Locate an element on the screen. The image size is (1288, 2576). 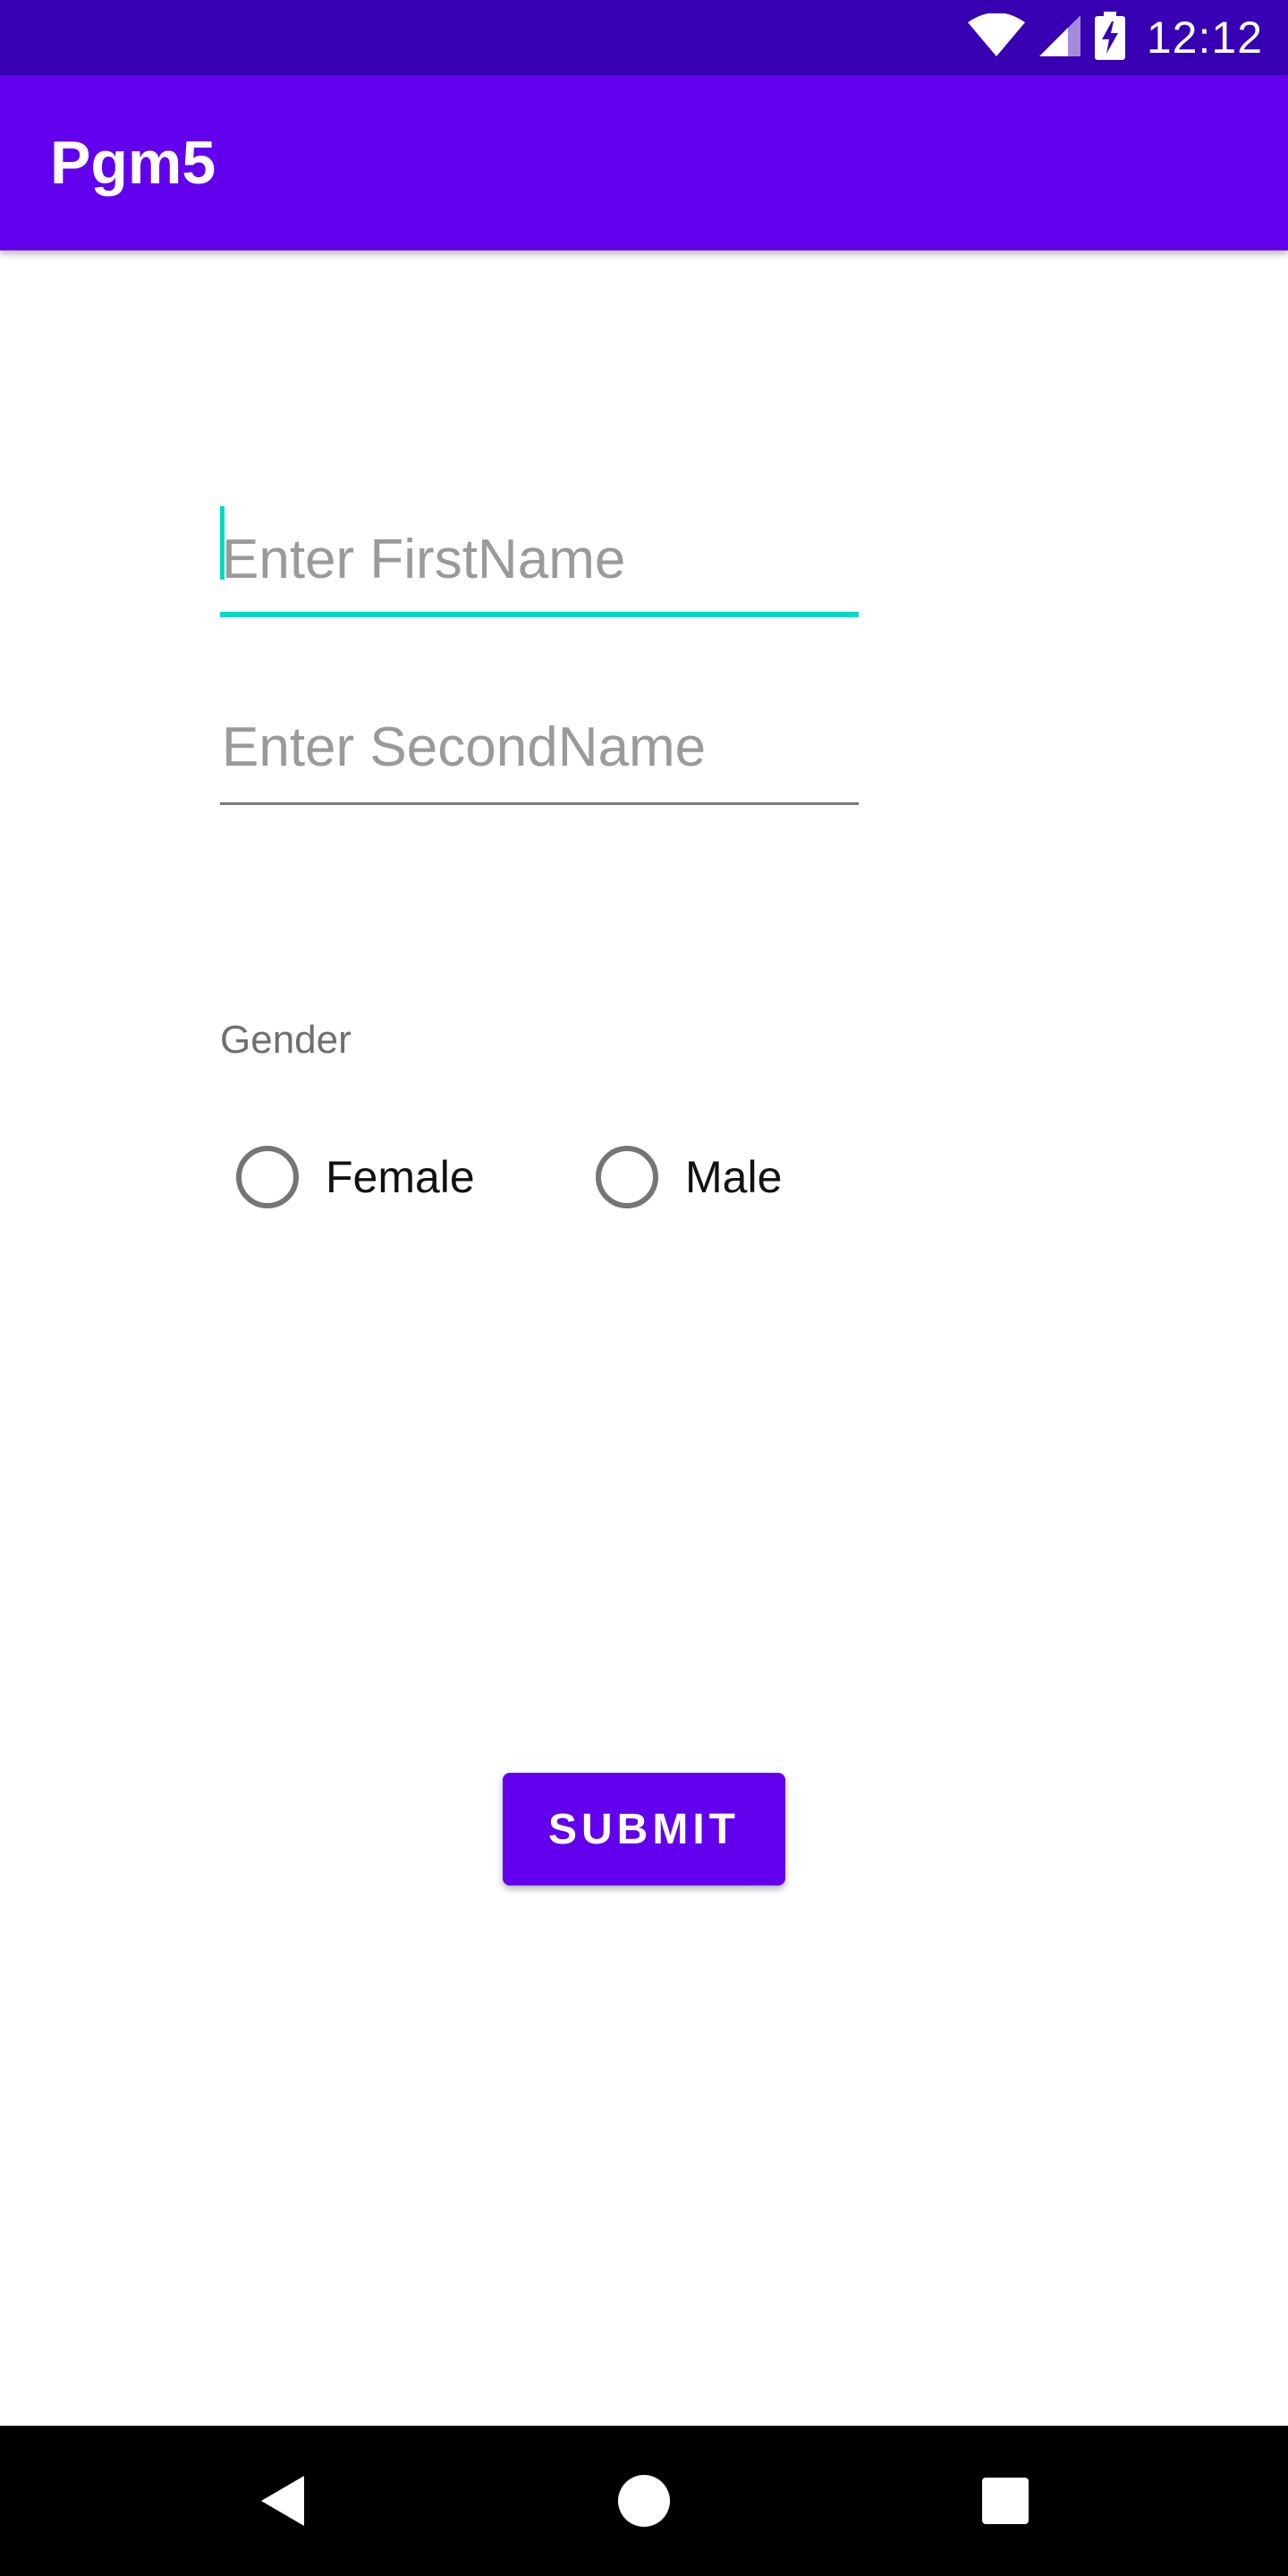
back-icon is located at coordinates (282, 2501).